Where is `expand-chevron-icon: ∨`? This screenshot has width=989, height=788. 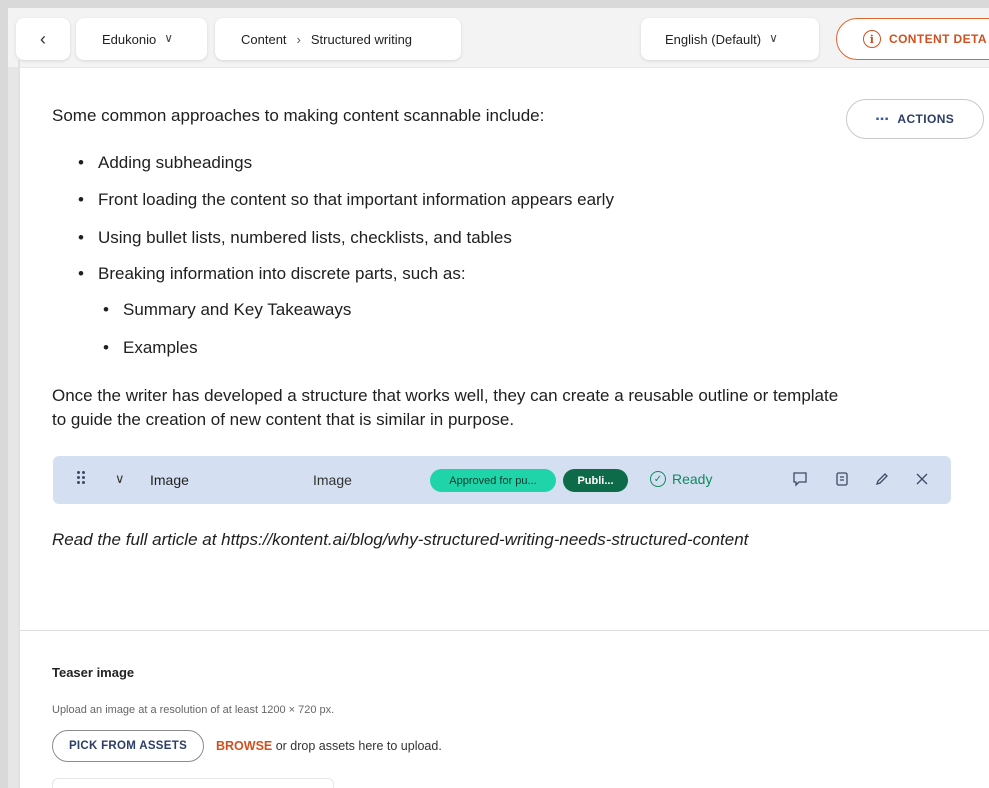
expand-chevron-icon: ∨ is located at coordinates (120, 479).